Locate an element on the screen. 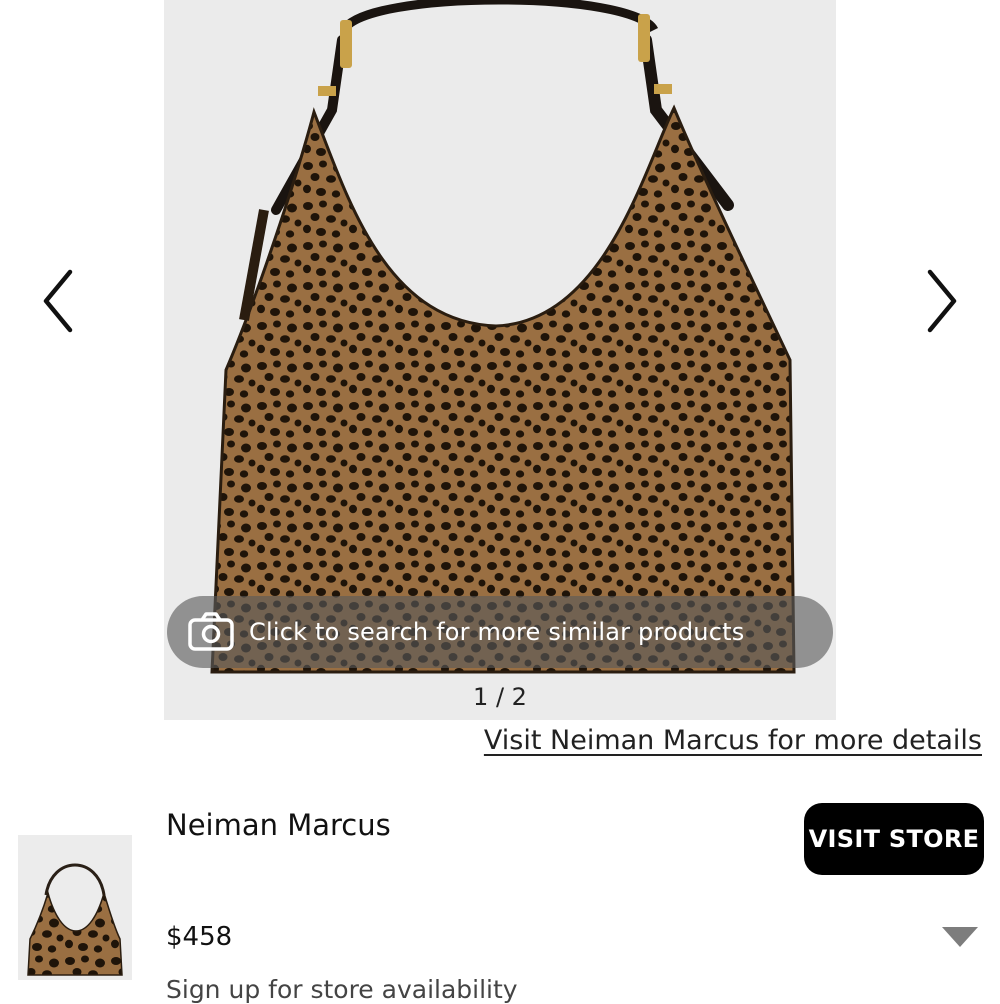  triangle-down-icon is located at coordinates (960, 937).